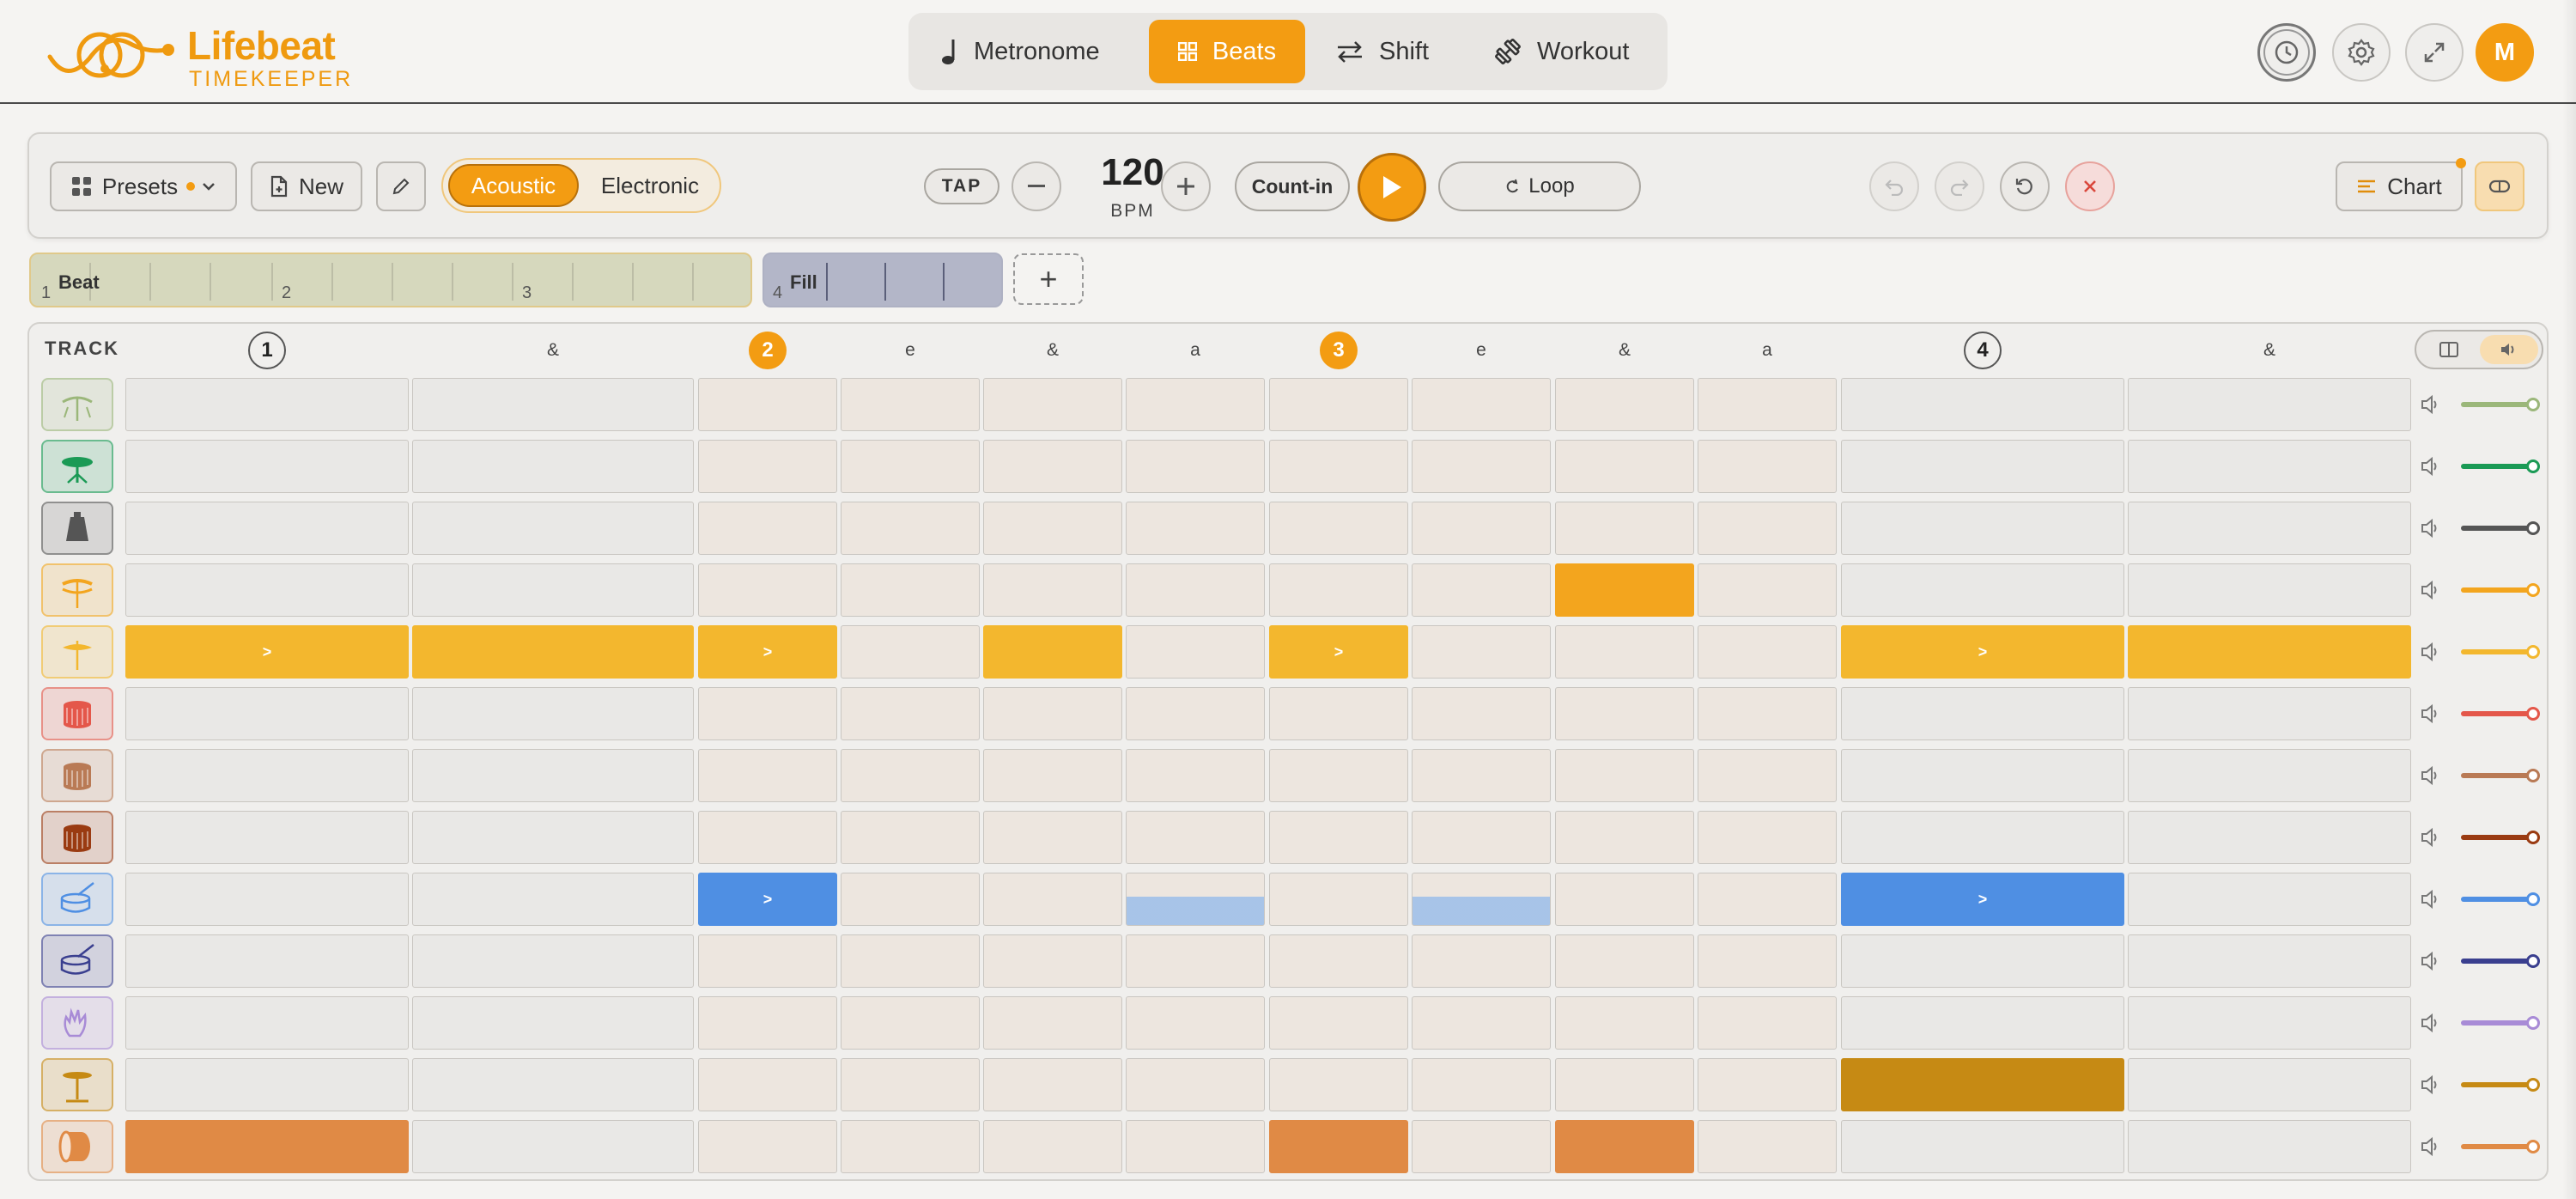  What do you see at coordinates (201, 56) in the screenshot?
I see `app-logo: Lifebeat TIMEKEEPER` at bounding box center [201, 56].